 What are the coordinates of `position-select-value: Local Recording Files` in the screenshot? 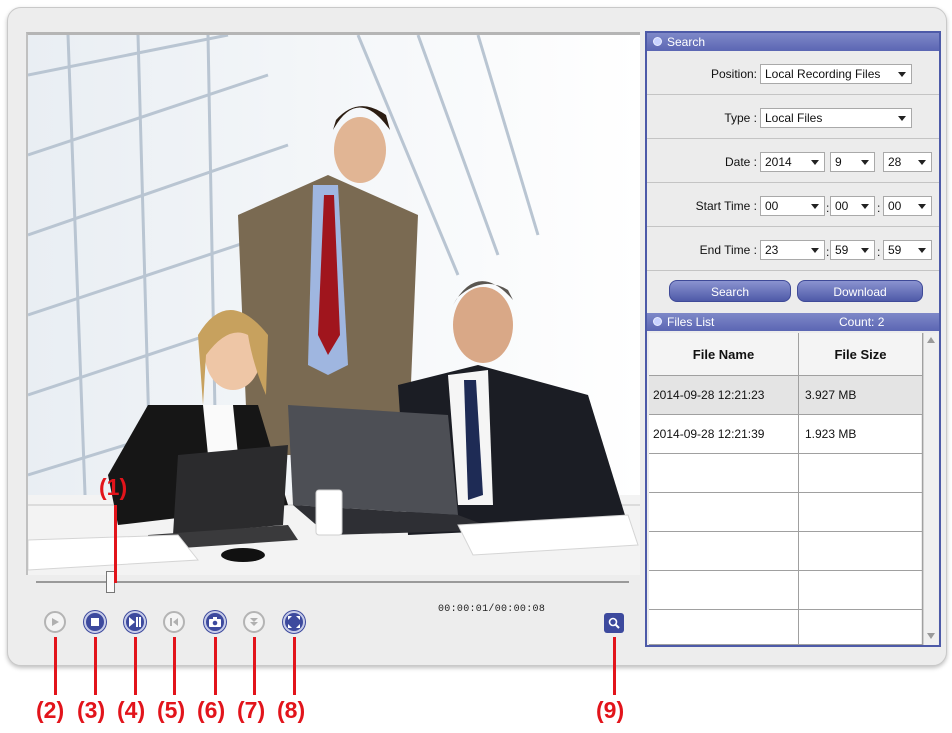 It's located at (823, 74).